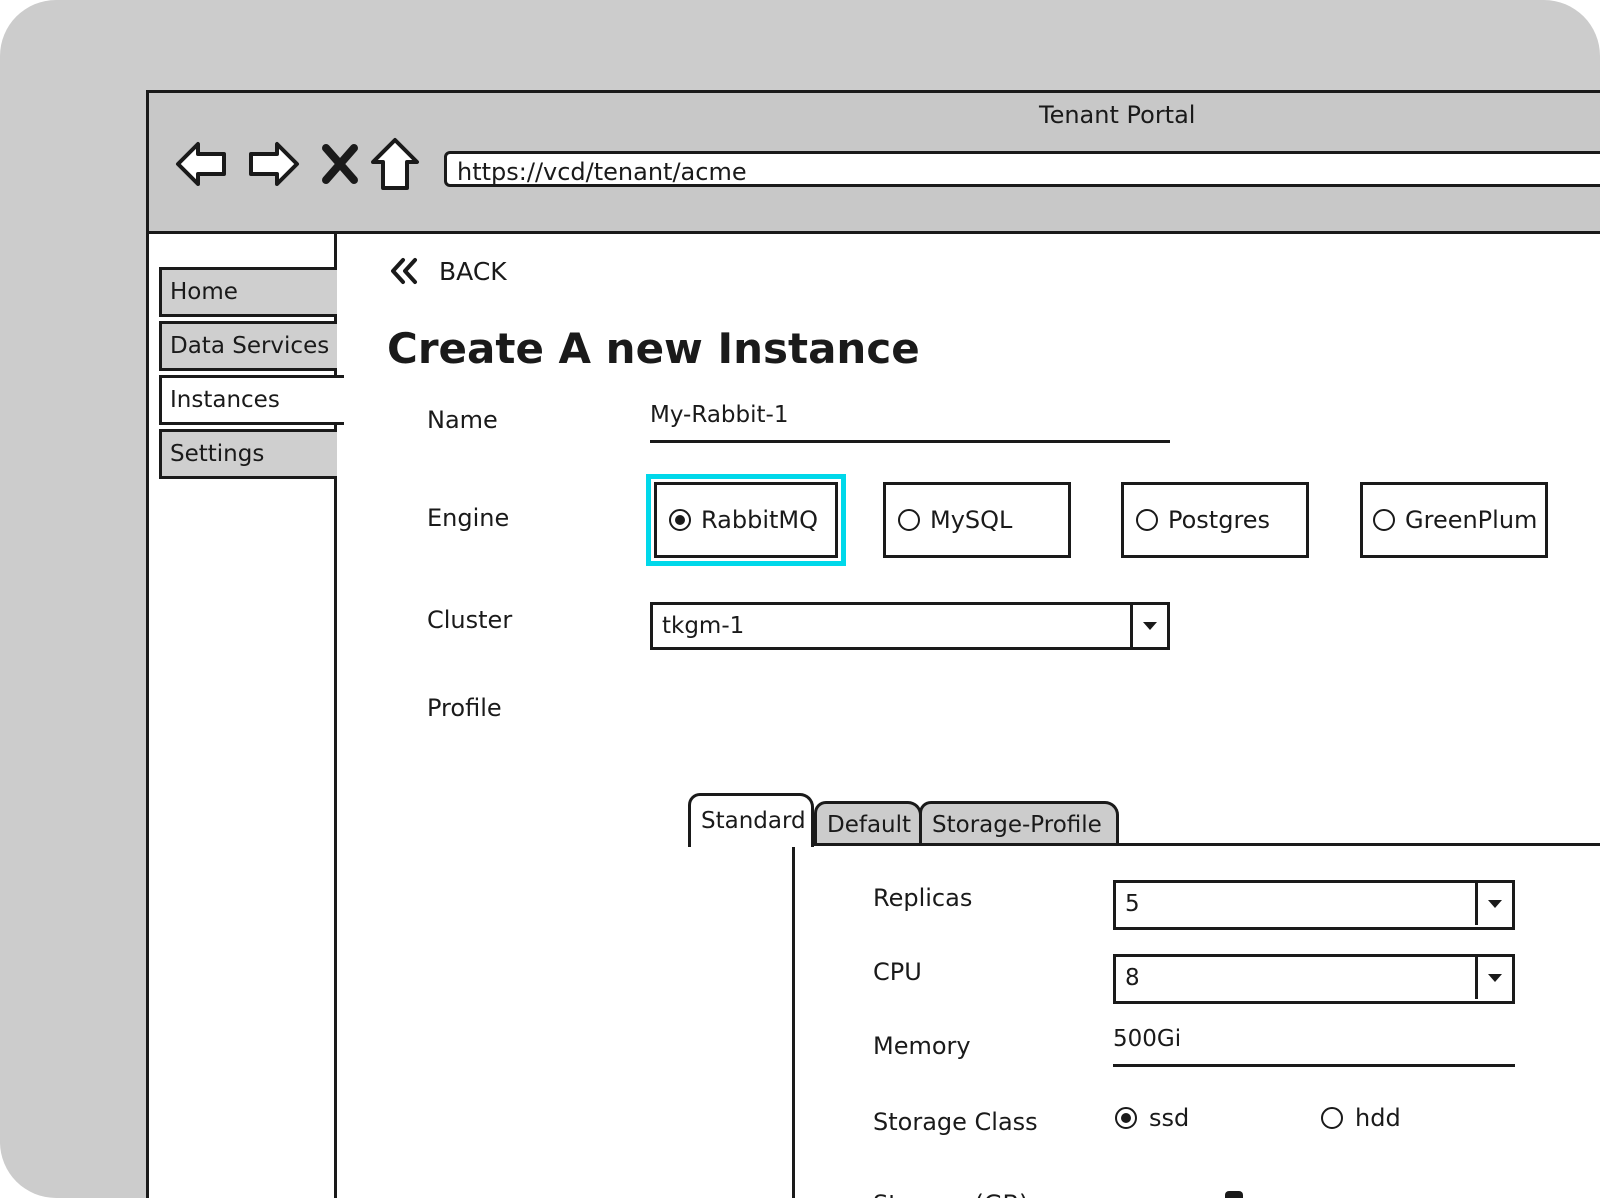  Describe the element at coordinates (1219, 520) in the screenshot. I see `engine-option-label: Postgres` at that location.